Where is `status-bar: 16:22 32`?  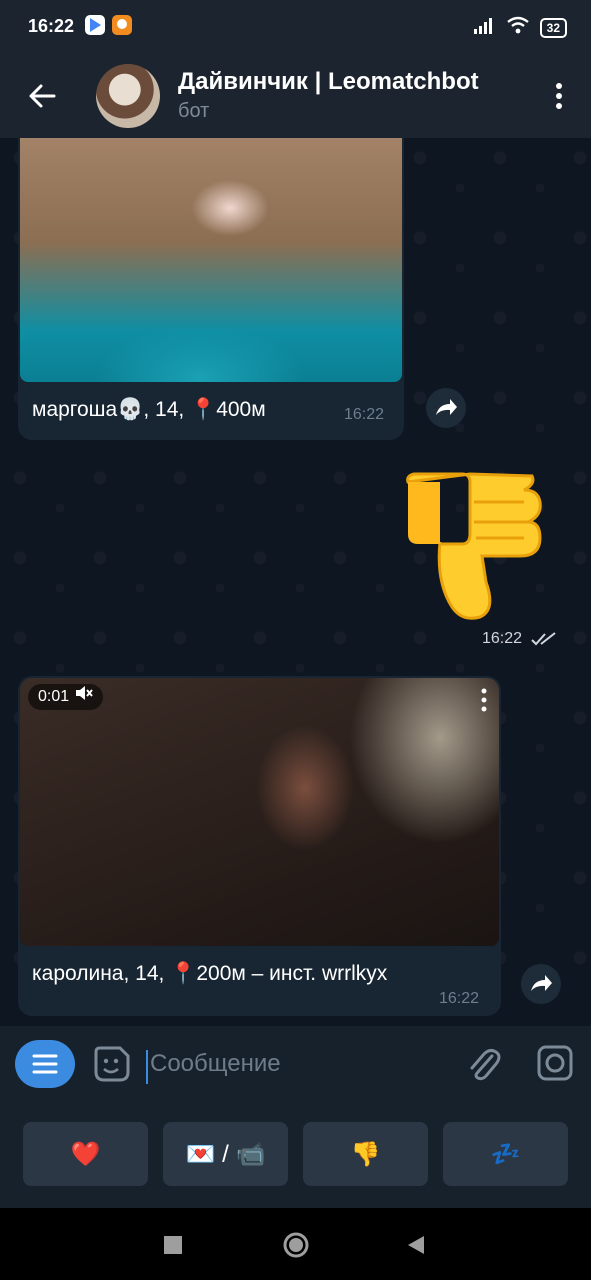 status-bar: 16:22 32 is located at coordinates (295, 27).